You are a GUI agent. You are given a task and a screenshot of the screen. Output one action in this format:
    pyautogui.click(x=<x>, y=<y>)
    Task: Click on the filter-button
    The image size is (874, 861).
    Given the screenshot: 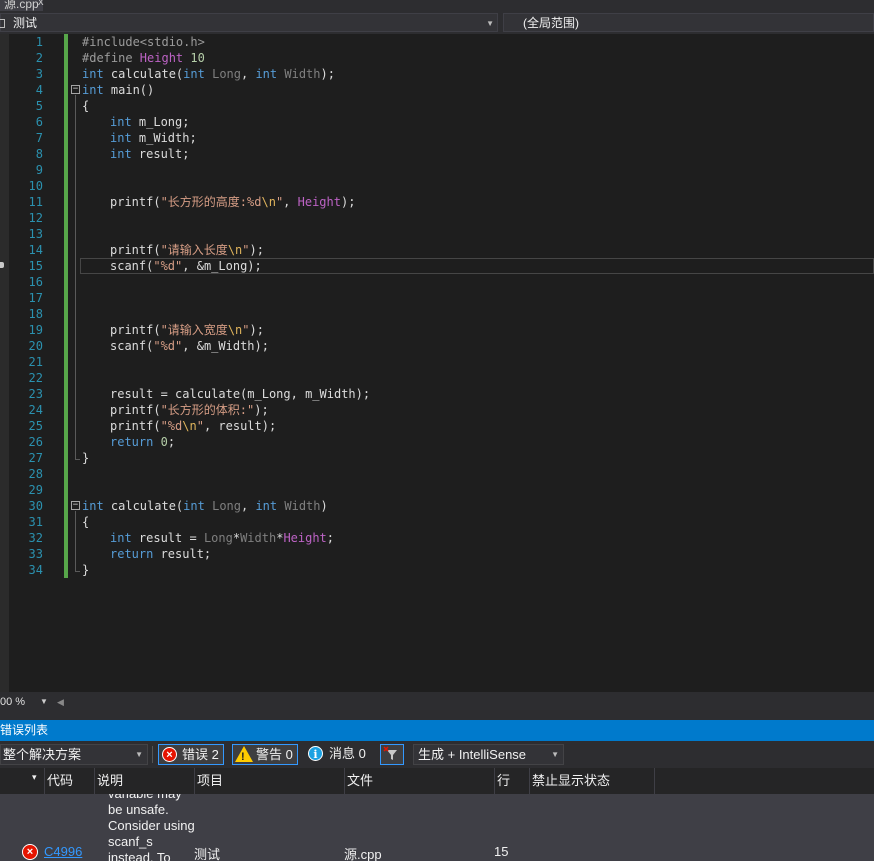 What is the action you would take?
    pyautogui.click(x=392, y=754)
    